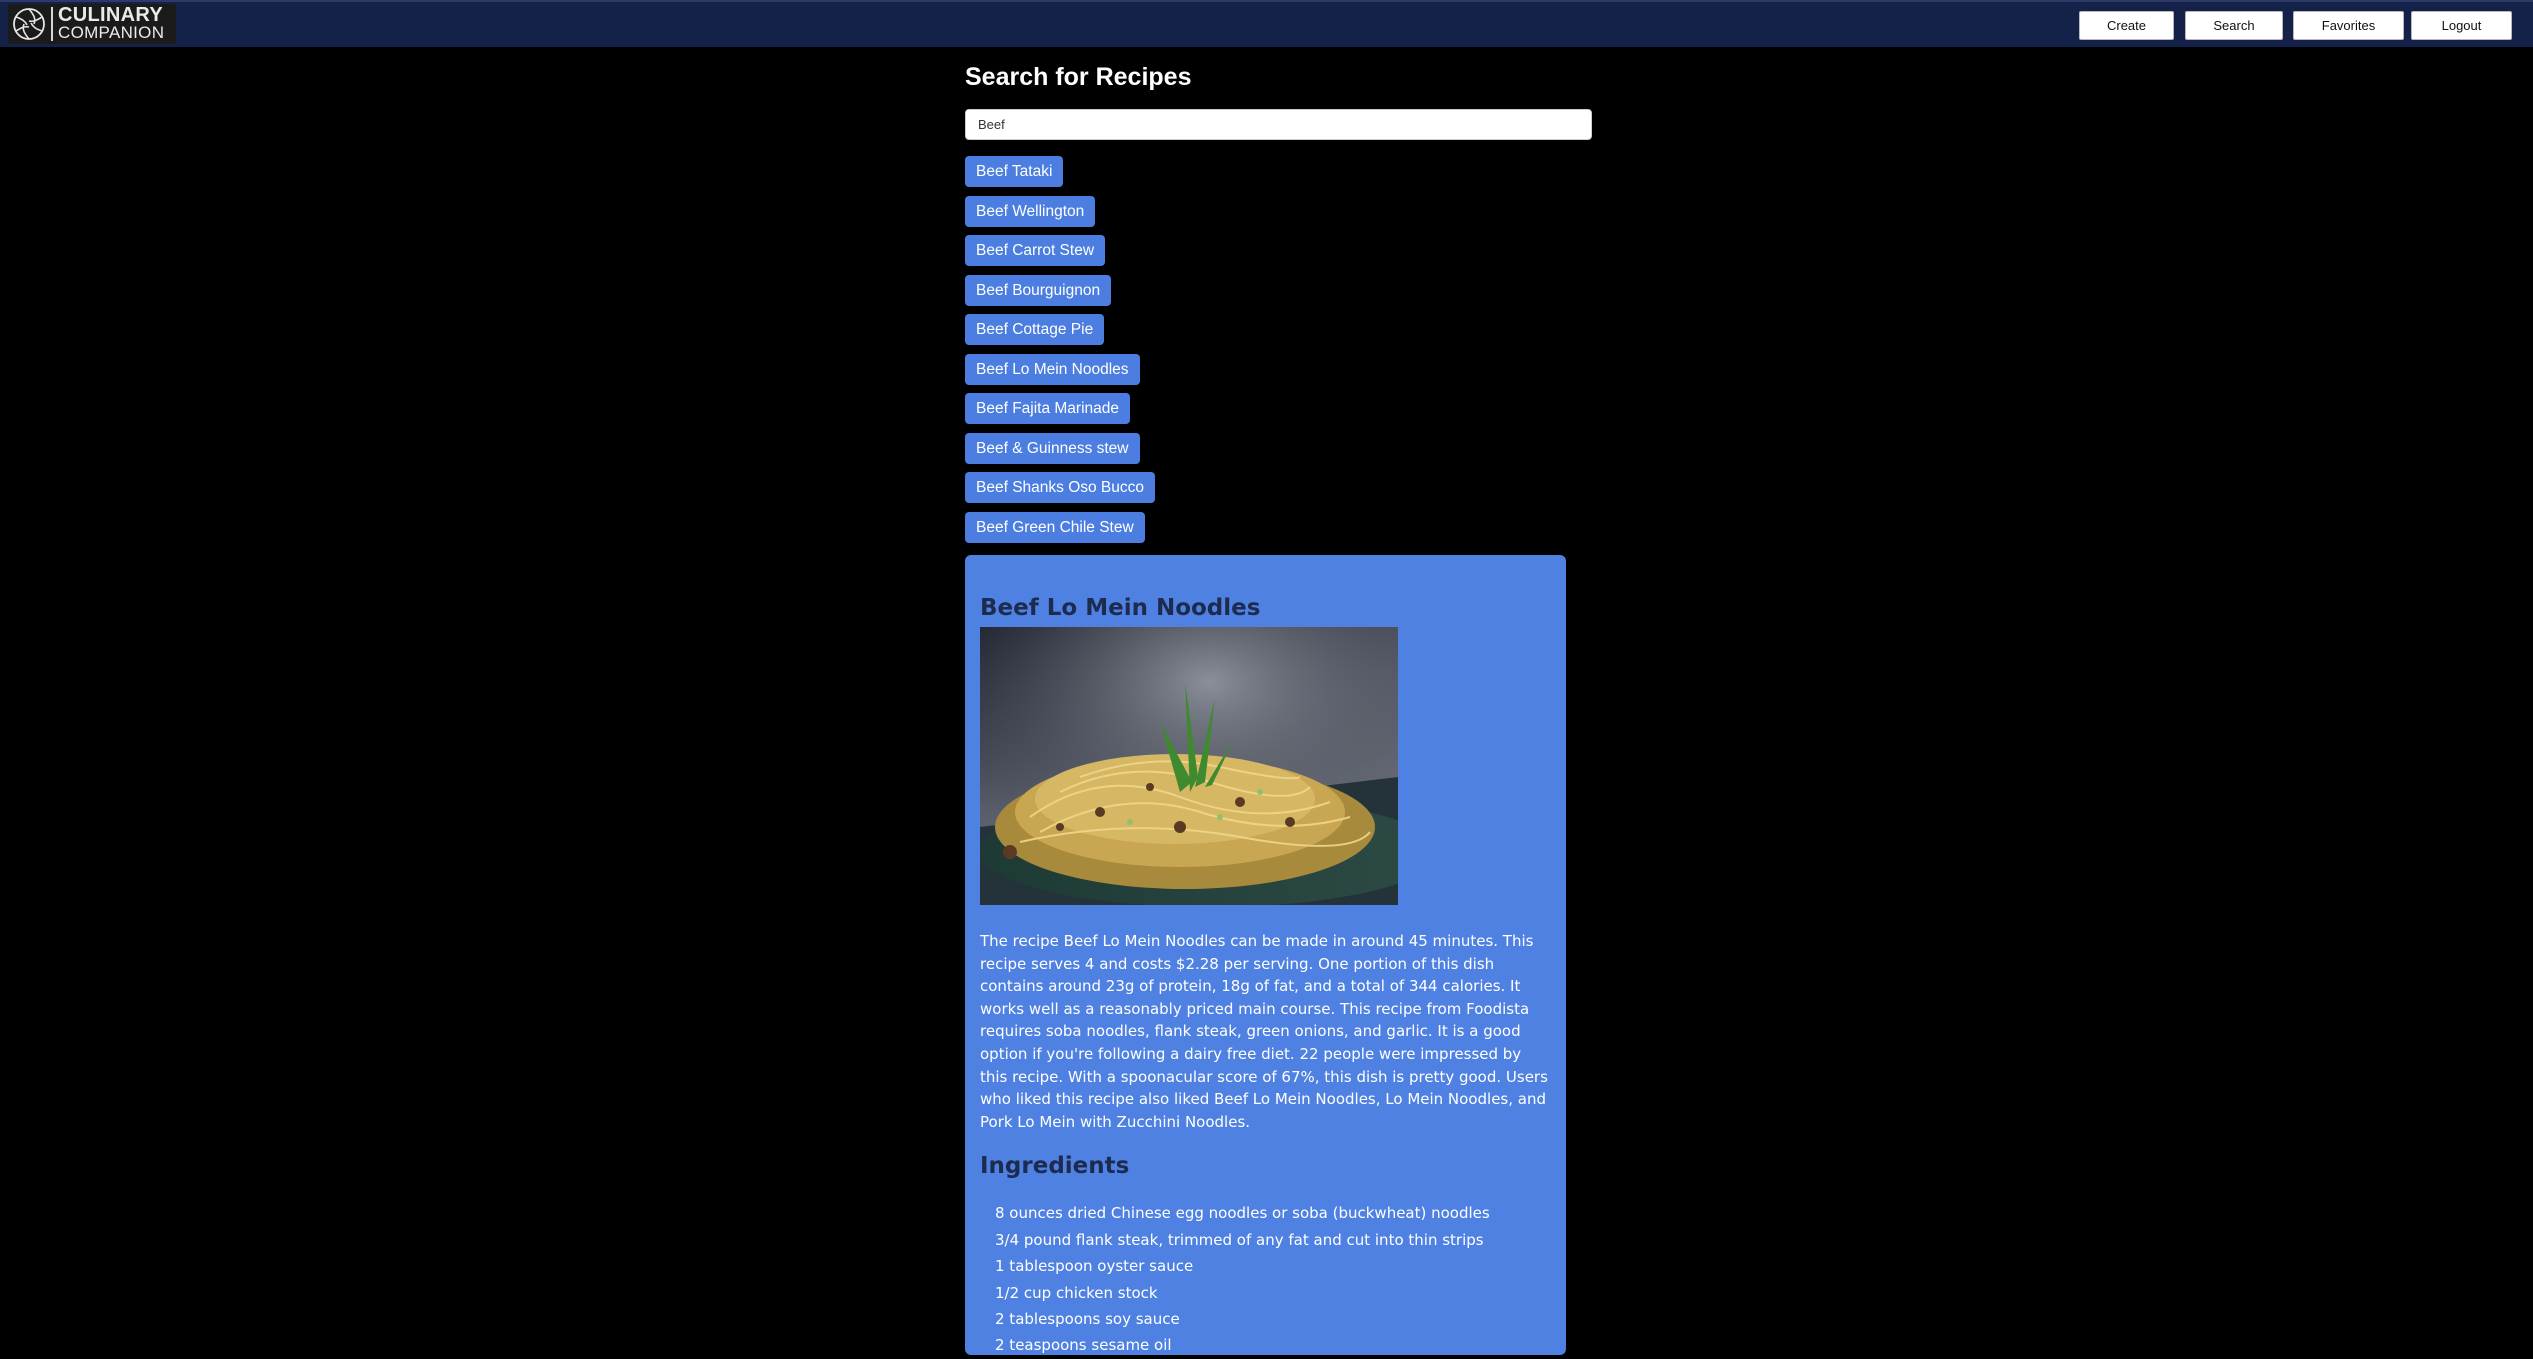  What do you see at coordinates (1035, 329) in the screenshot?
I see `result-beef-cottage-pie: Beef Cottage Pie` at bounding box center [1035, 329].